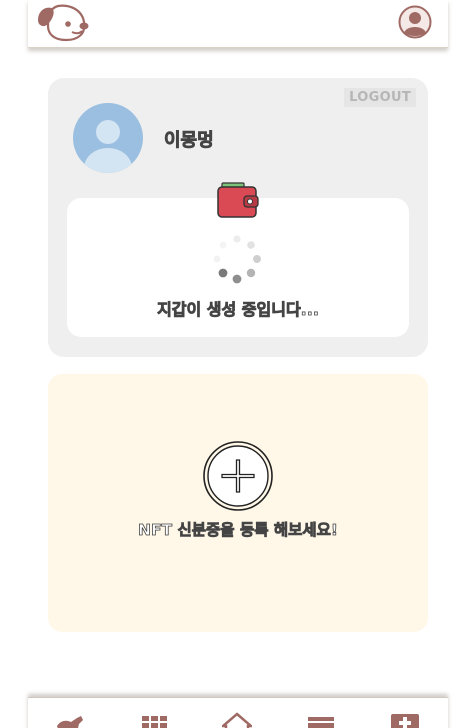 This screenshot has width=468, height=728. What do you see at coordinates (238, 476) in the screenshot?
I see `plus-circle-icon` at bounding box center [238, 476].